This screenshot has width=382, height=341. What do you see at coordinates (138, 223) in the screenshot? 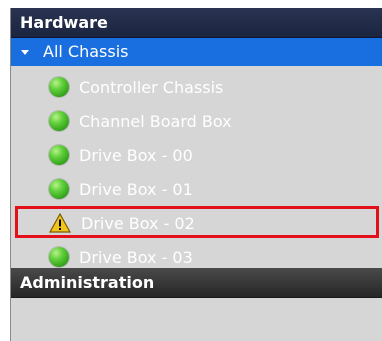
I see `tree-item-label: Drive Box - 02` at bounding box center [138, 223].